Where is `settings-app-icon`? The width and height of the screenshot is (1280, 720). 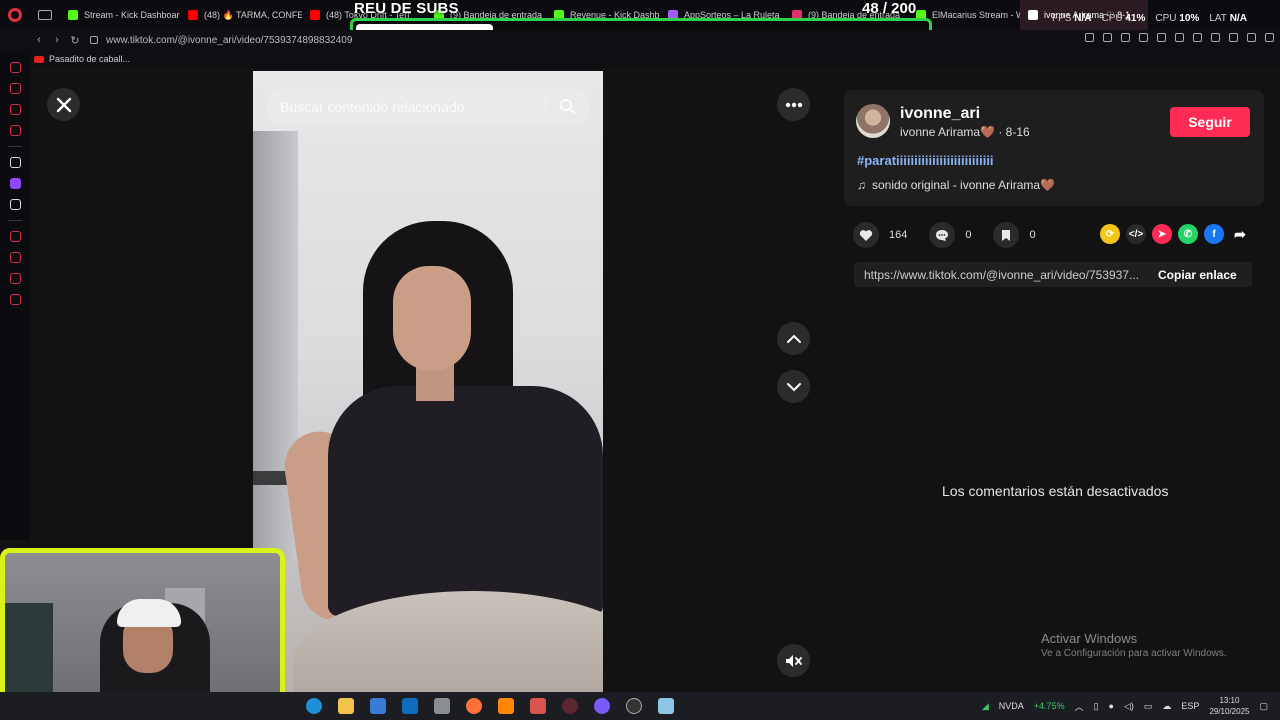
settings-app-icon is located at coordinates (442, 706).